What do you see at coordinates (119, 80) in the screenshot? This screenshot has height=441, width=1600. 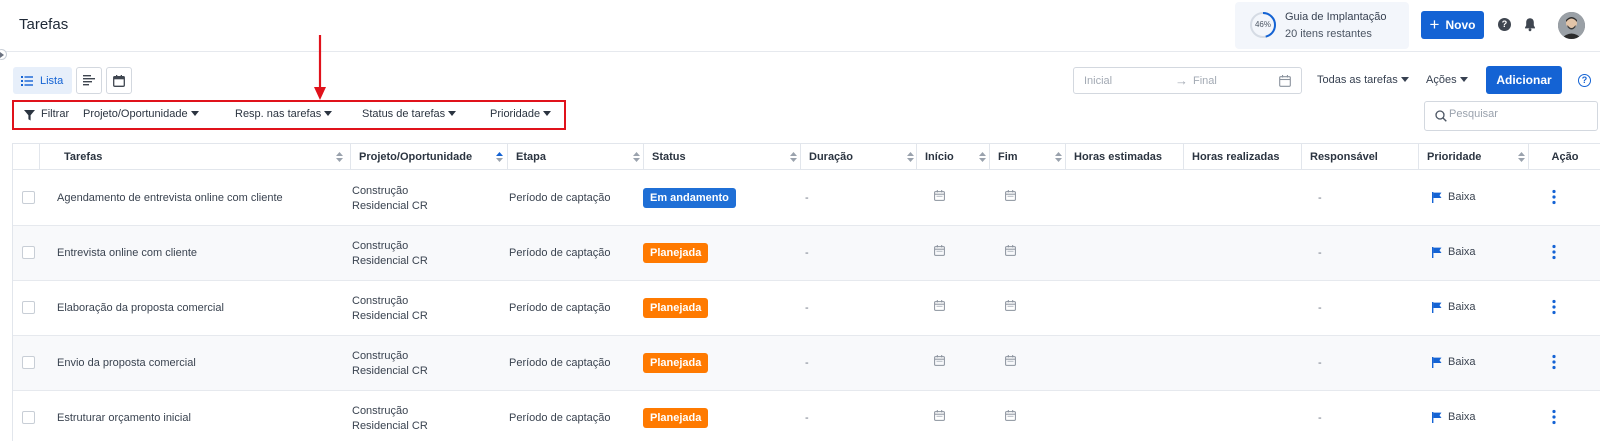 I see `view-calendar-button` at bounding box center [119, 80].